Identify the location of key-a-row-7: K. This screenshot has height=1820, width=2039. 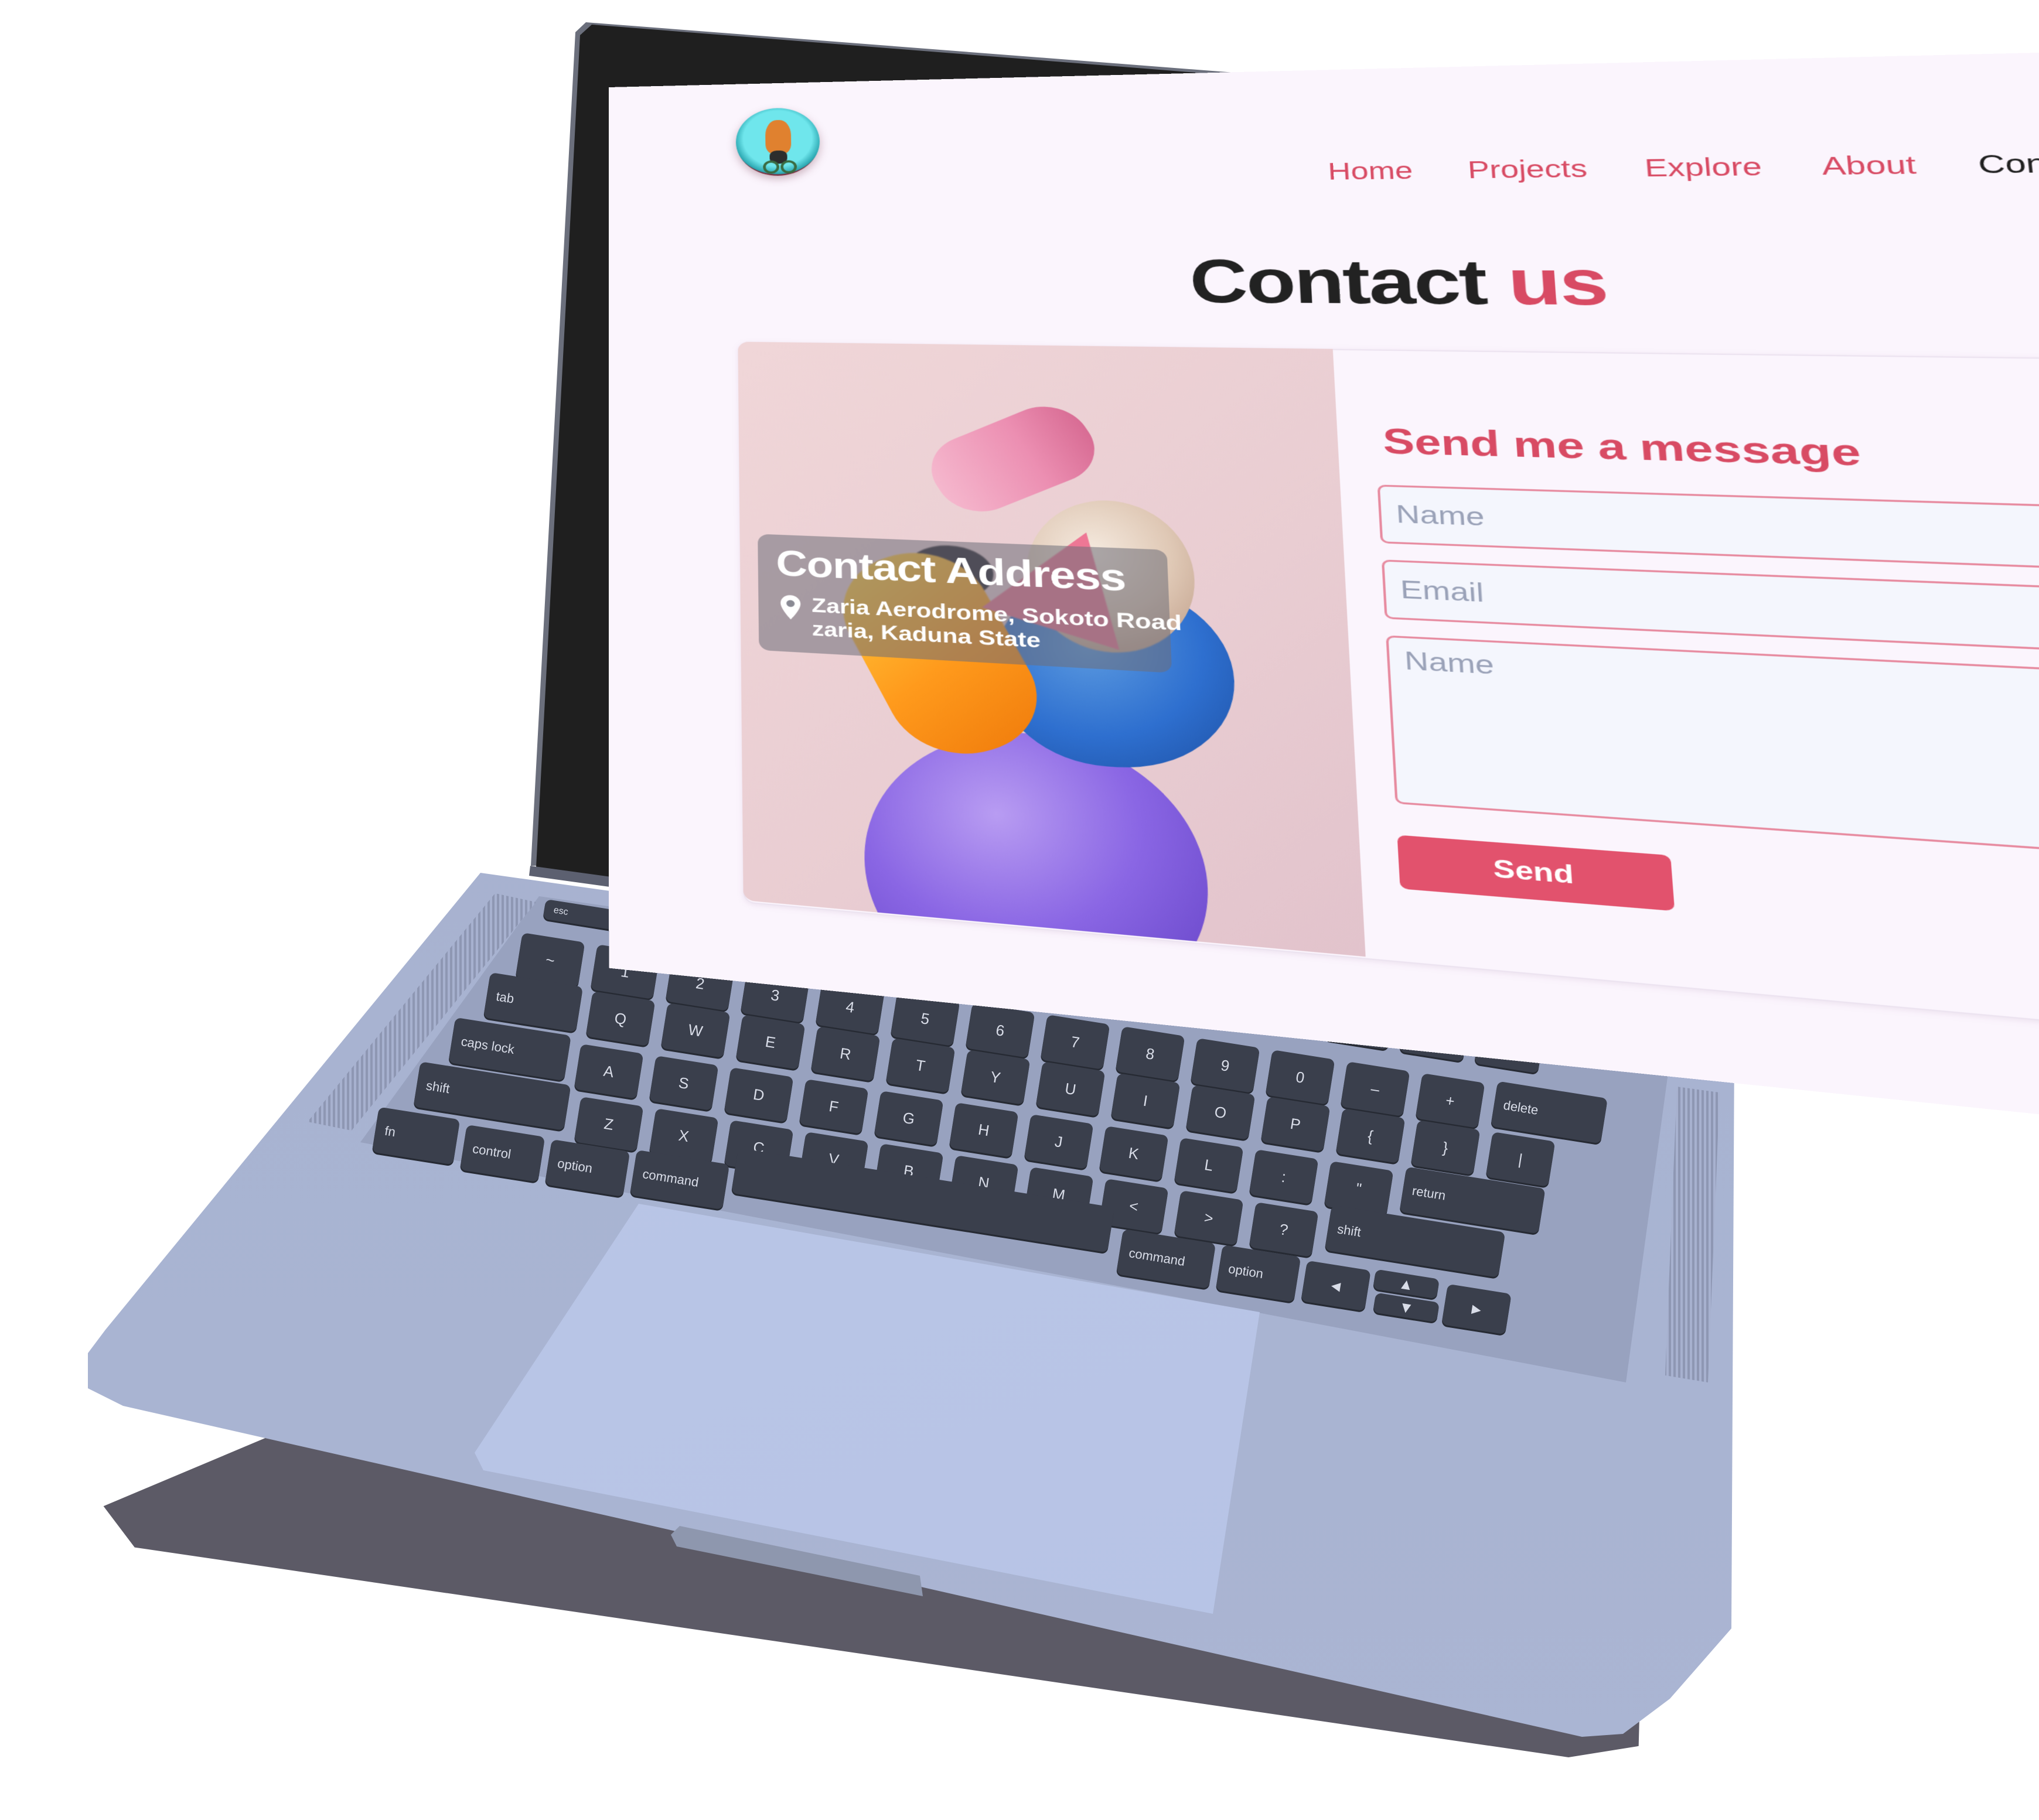
(1134, 1153).